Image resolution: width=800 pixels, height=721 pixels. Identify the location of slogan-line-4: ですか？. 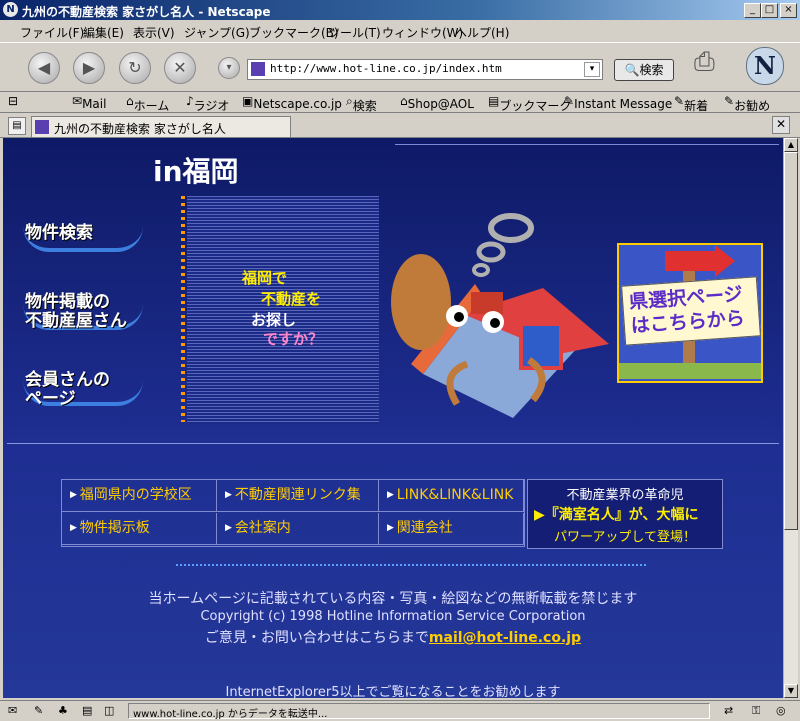
(293, 339).